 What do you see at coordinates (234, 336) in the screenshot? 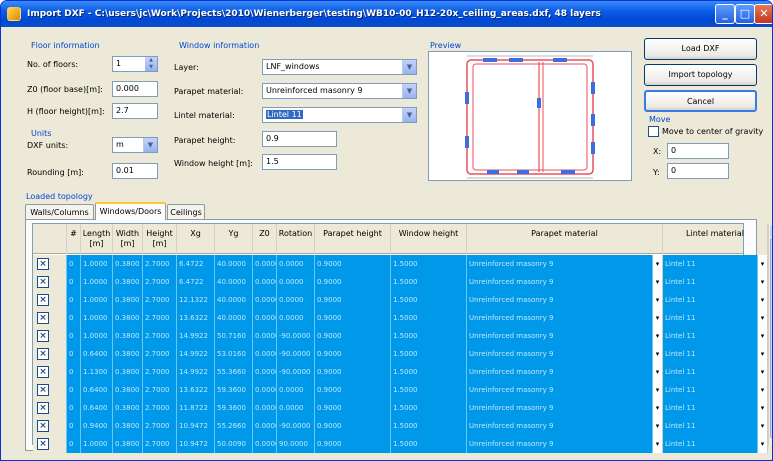
I see `cell-yg: 50.7160` at bounding box center [234, 336].